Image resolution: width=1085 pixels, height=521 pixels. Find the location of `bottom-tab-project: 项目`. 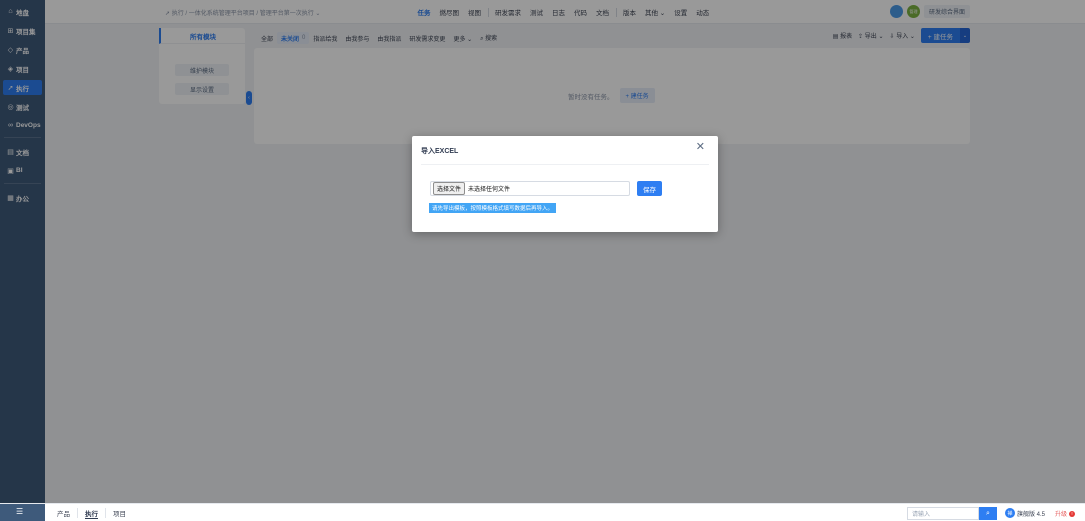

bottom-tab-project: 项目 is located at coordinates (119, 513).